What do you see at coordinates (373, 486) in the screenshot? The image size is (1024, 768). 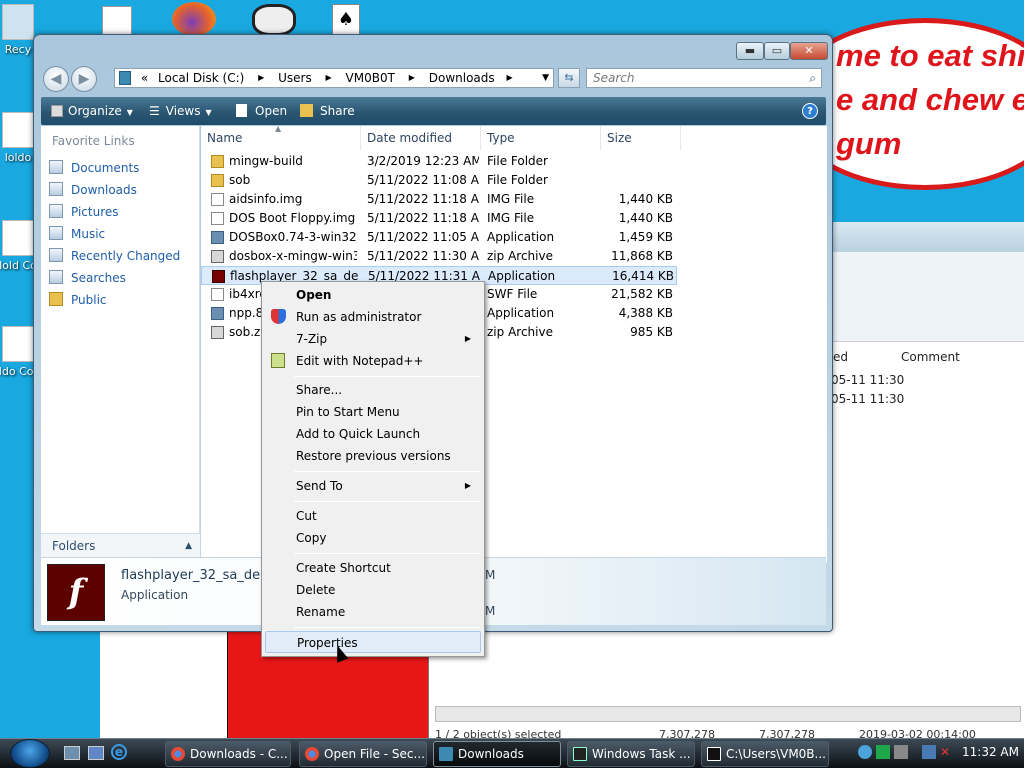 I see `menu-item-send-to: Send To ▶` at bounding box center [373, 486].